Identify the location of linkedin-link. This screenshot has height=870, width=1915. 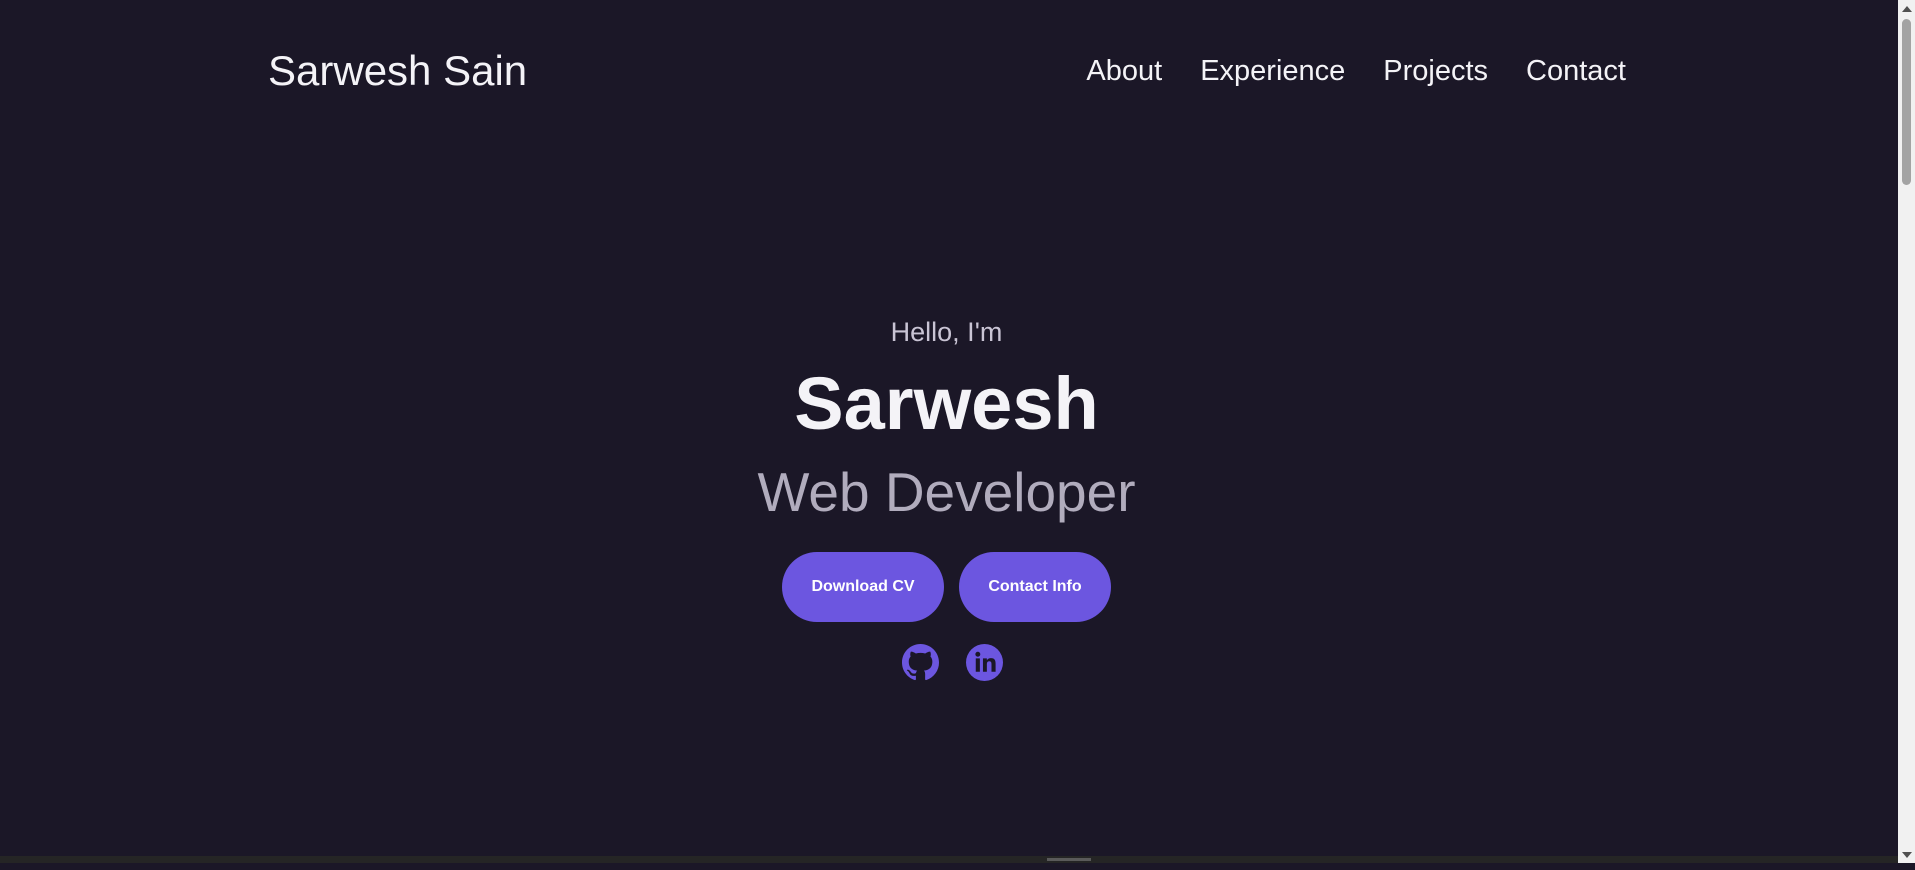
(984, 662).